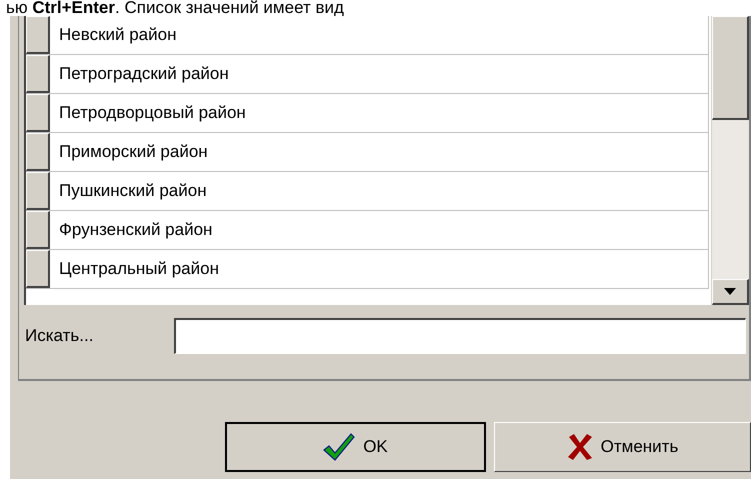 The width and height of the screenshot is (751, 479). Describe the element at coordinates (379, 35) in the screenshot. I see `list-item: Невский район` at that location.